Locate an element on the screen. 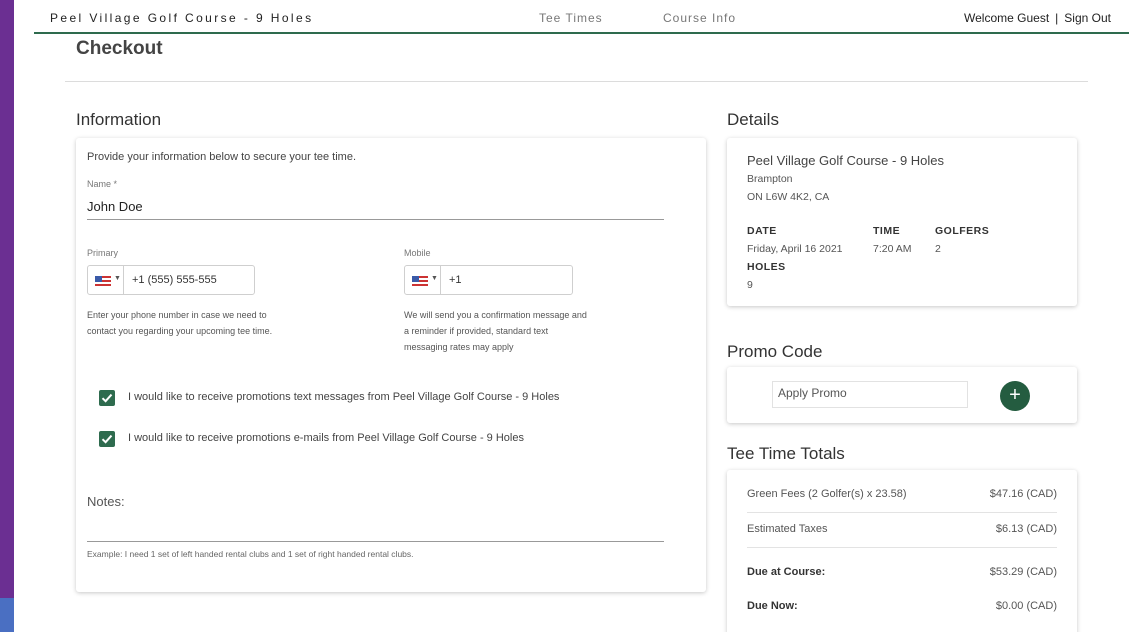 Image resolution: width=1135 pixels, height=632 pixels. mobile-phone-value: +1 is located at coordinates (455, 280).